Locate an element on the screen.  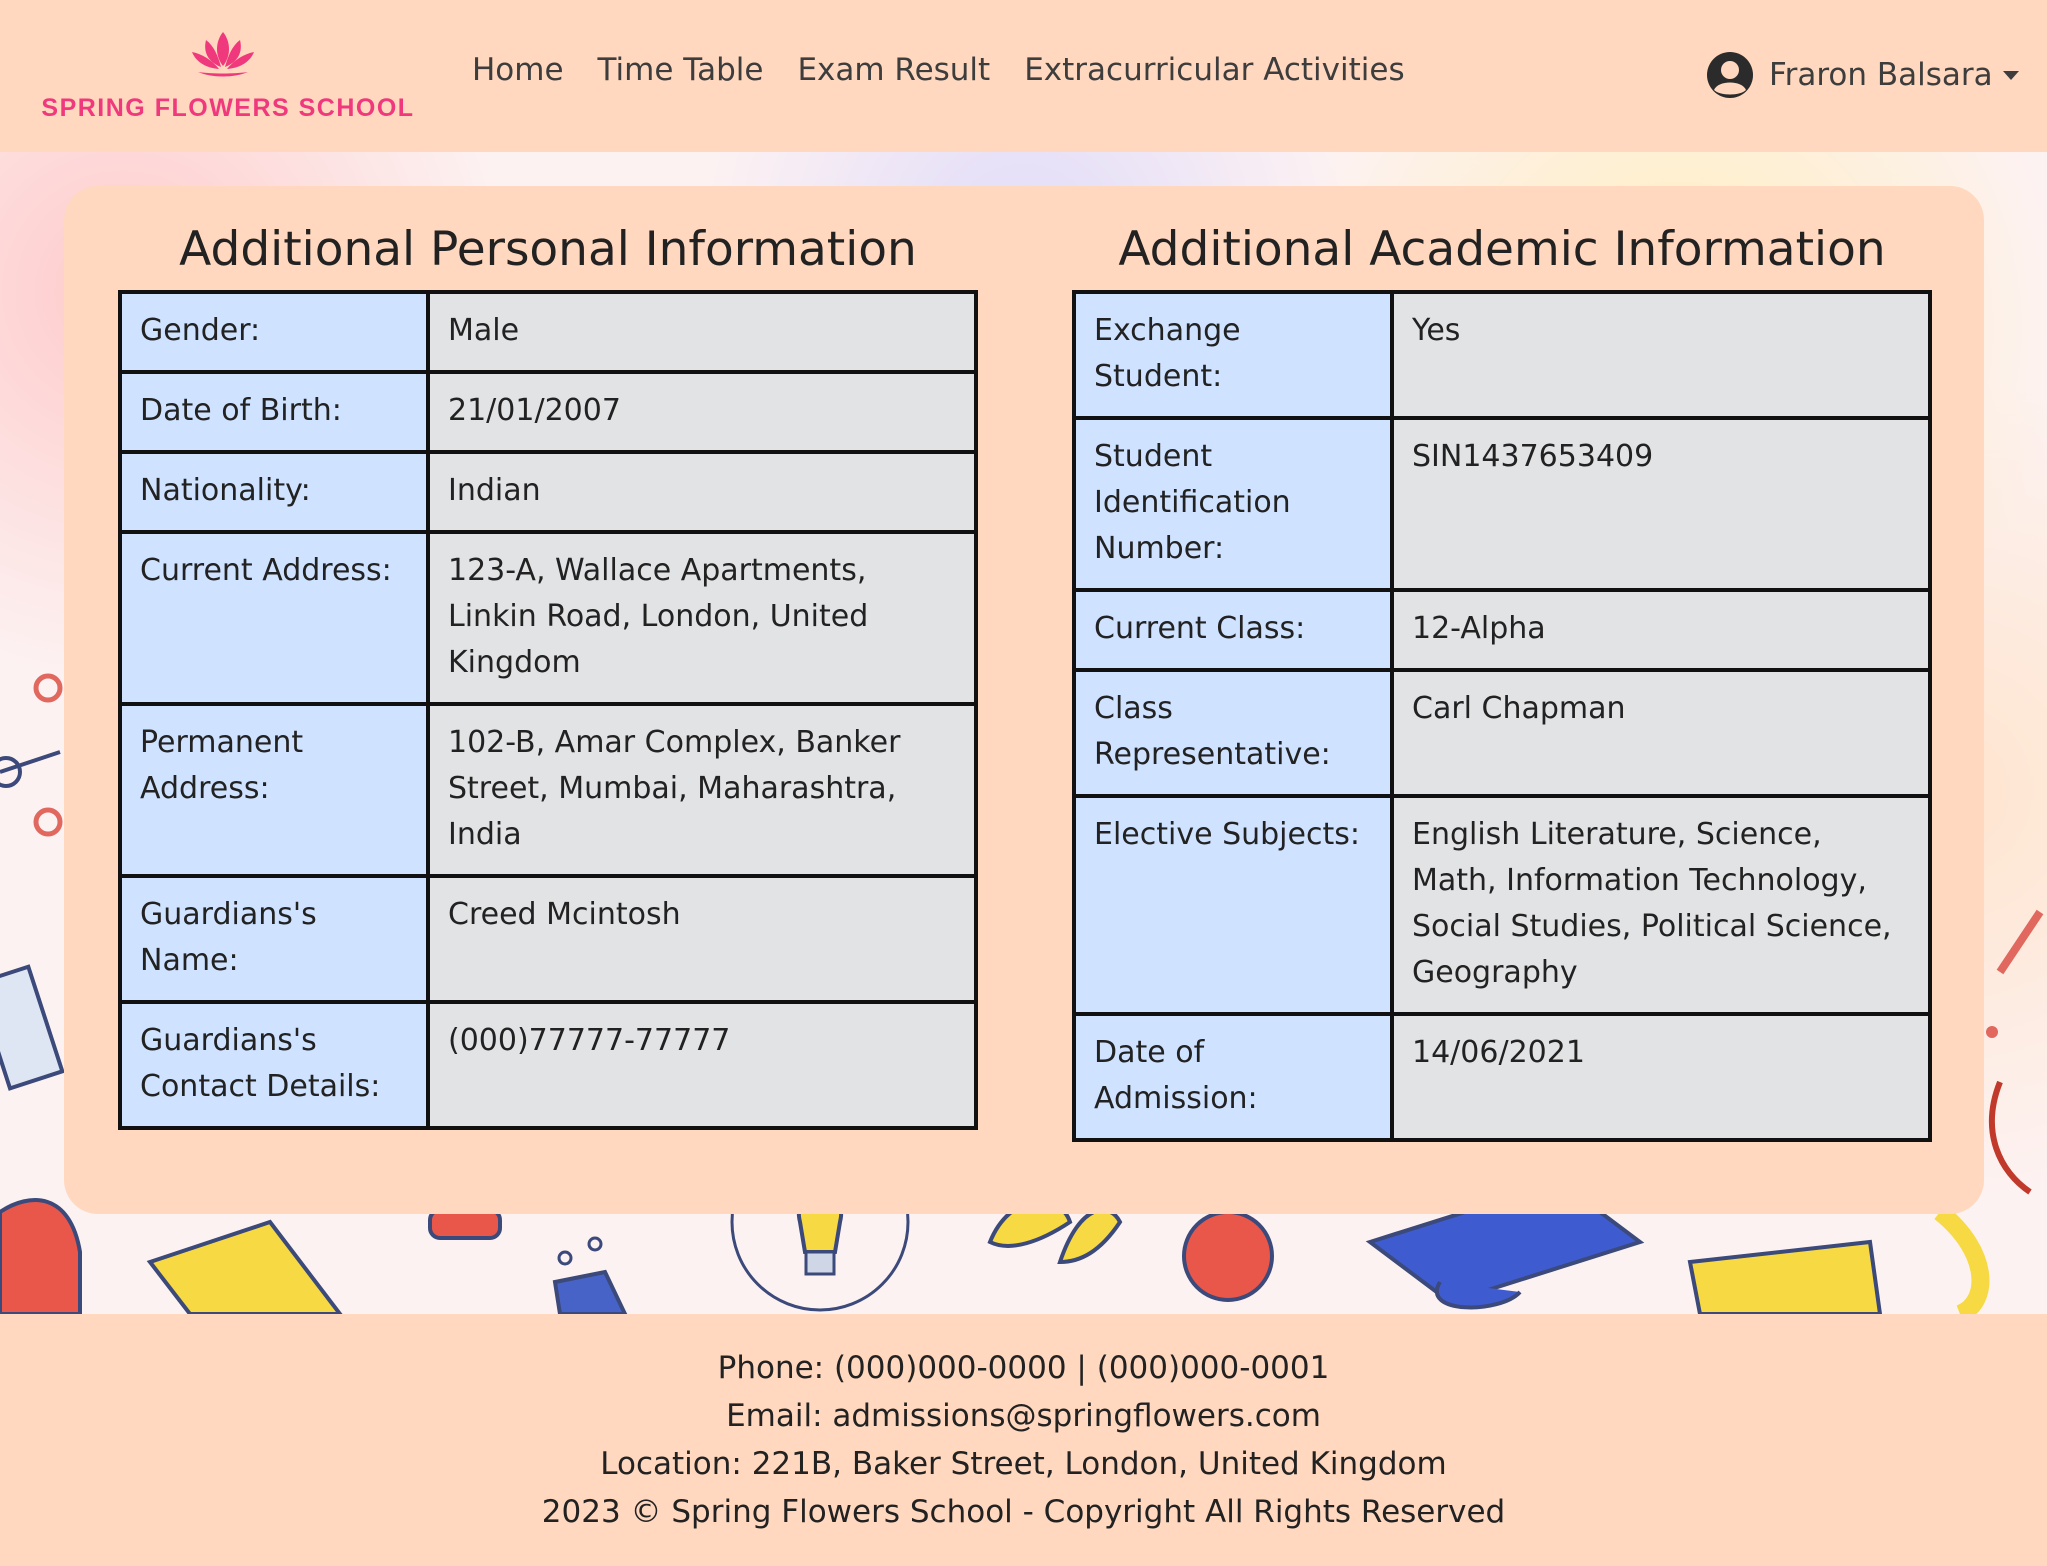
table-row: Nationality: Indian is located at coordinates (548, 492).